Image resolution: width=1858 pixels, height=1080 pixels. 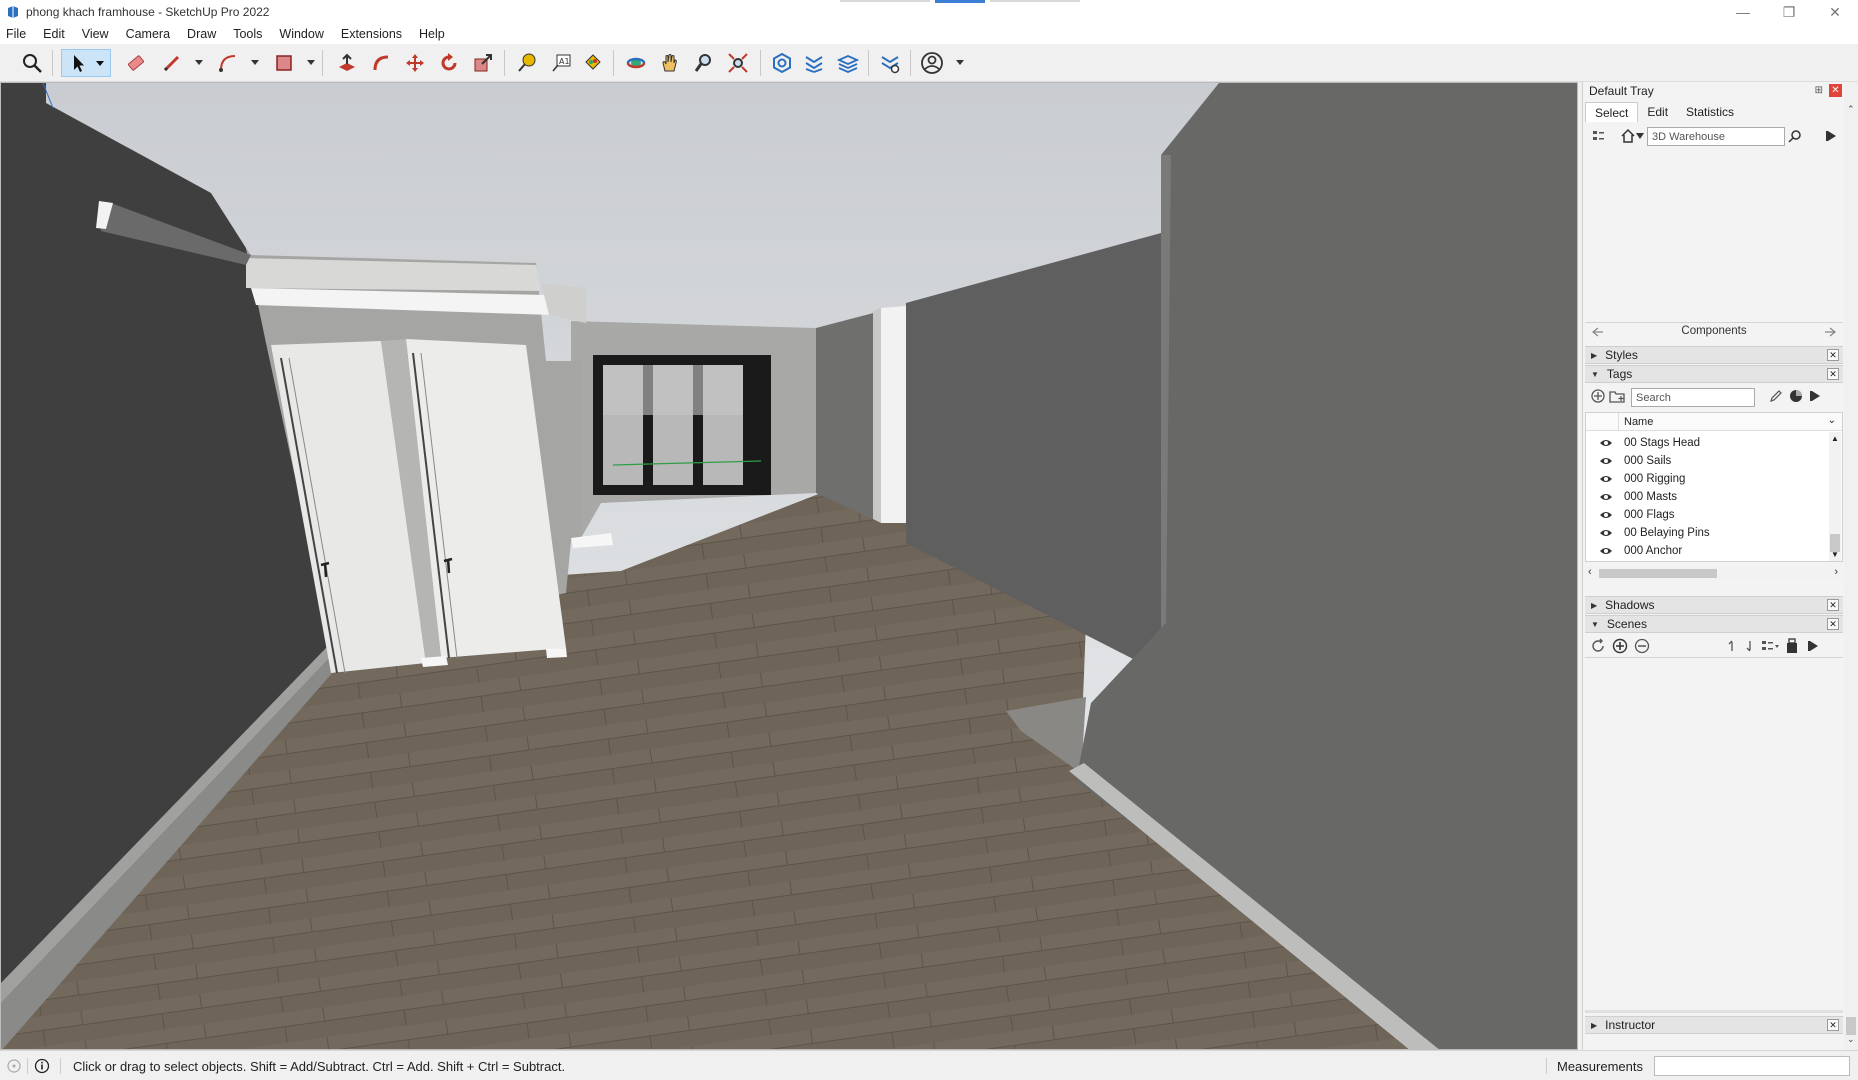 I want to click on menu-draw: Draw, so click(x=201, y=34).